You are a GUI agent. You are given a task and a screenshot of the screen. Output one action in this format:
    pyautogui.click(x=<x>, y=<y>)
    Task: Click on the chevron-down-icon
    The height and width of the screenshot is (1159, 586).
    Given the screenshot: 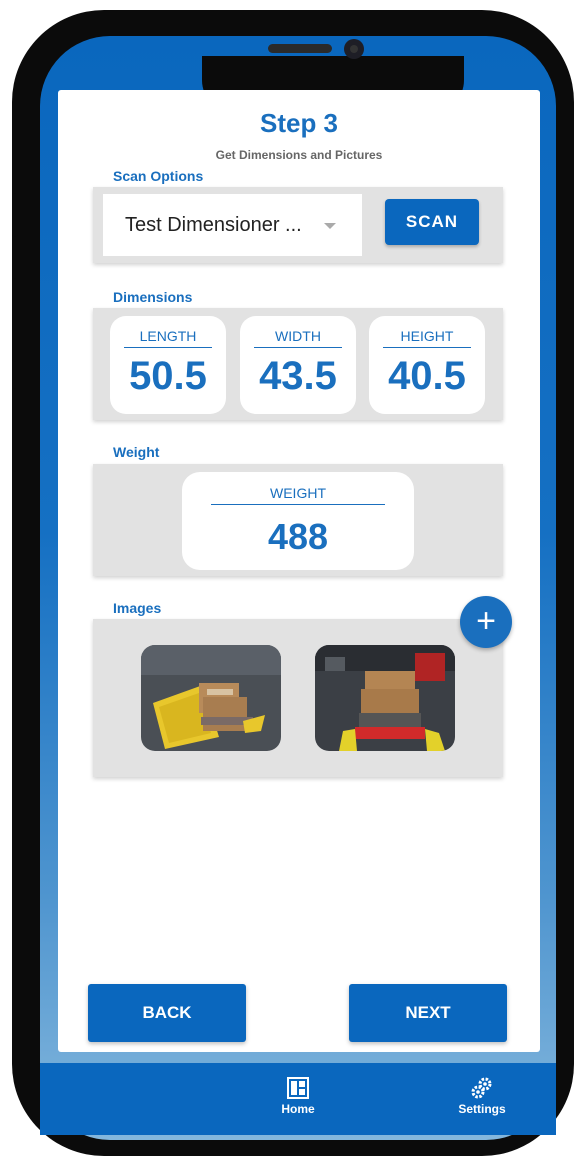 What is the action you would take?
    pyautogui.click(x=330, y=226)
    